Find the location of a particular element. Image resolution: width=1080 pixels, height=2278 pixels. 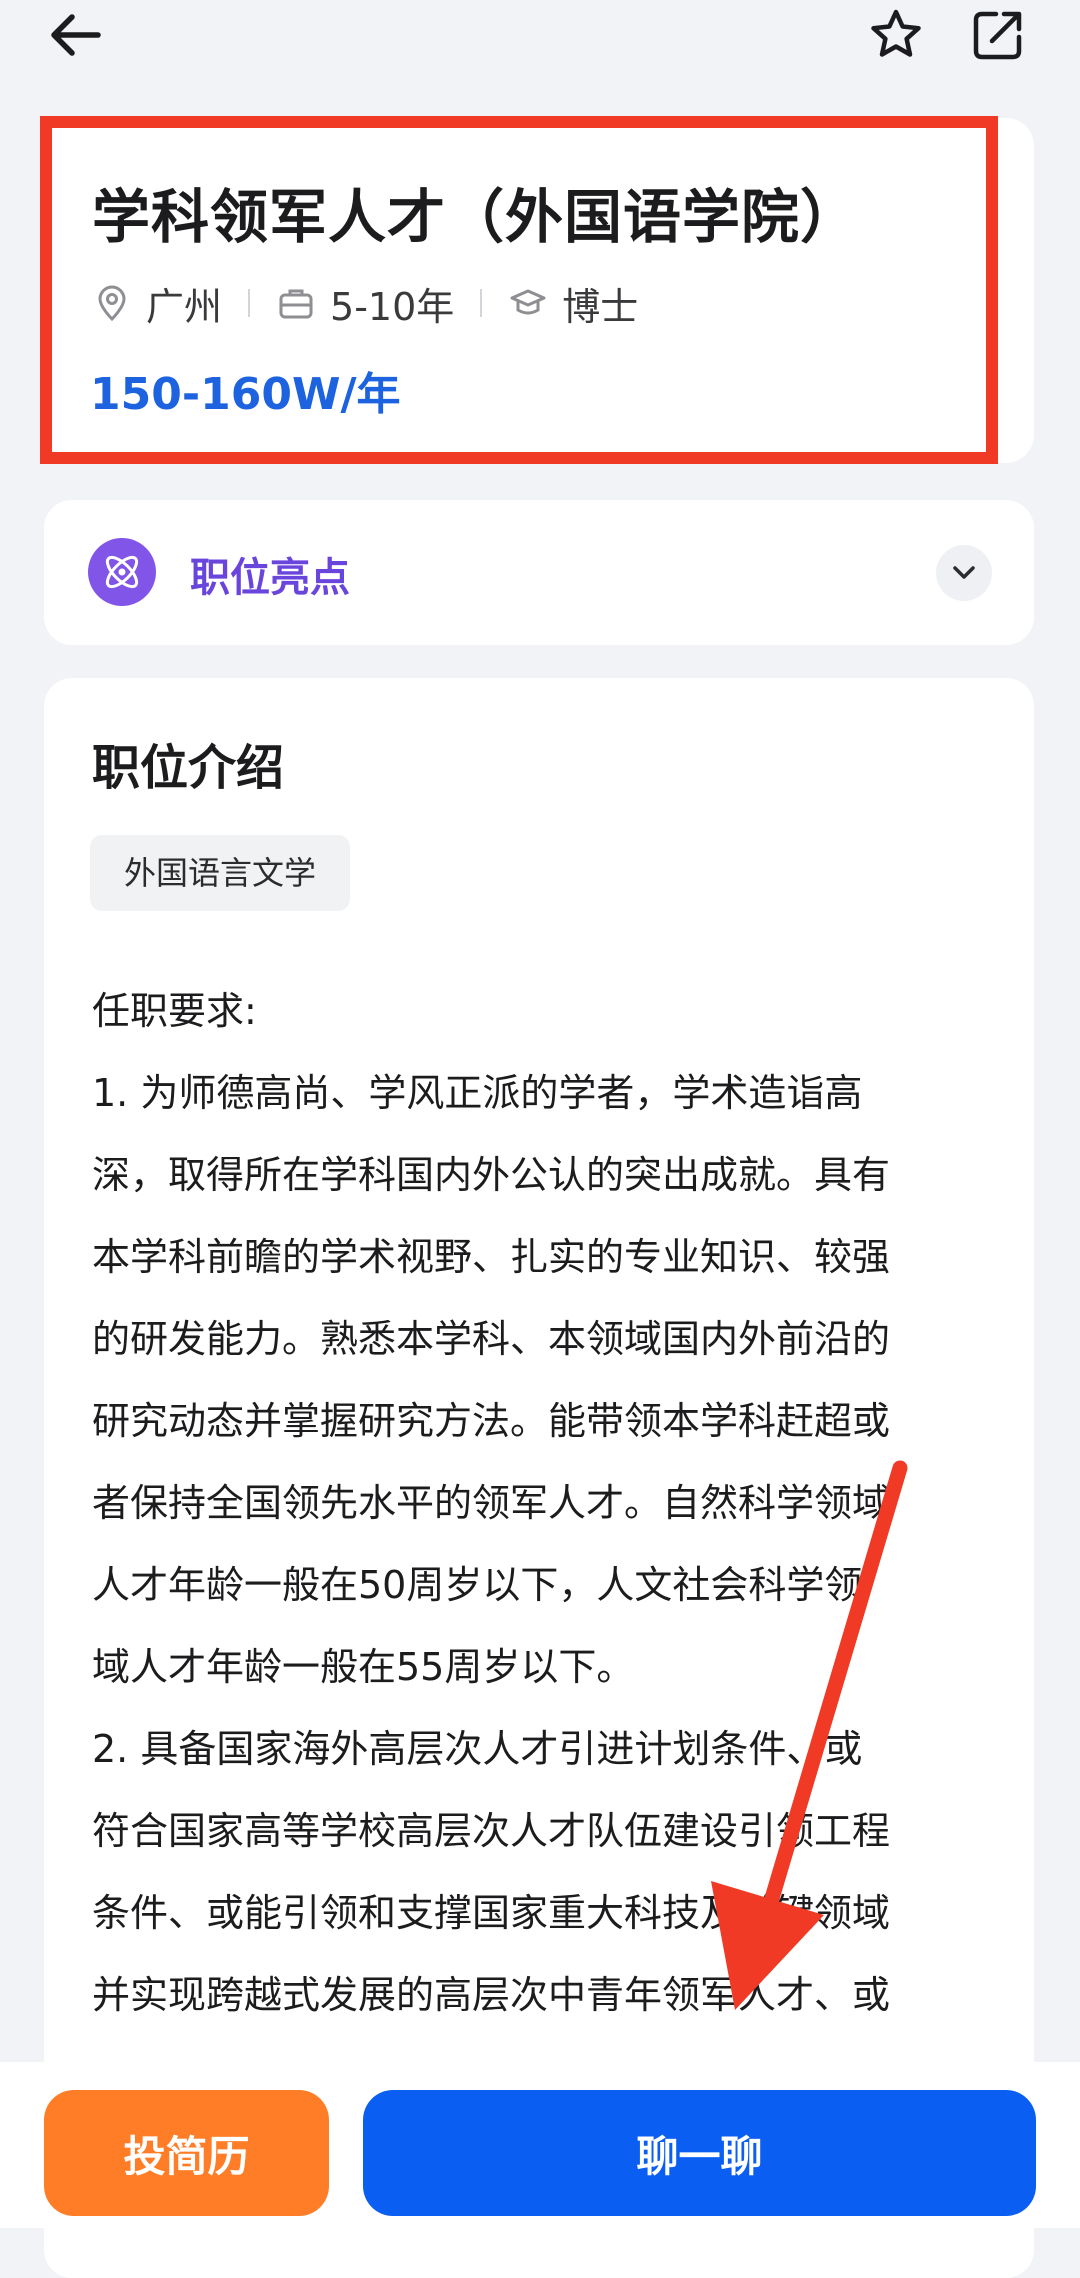

job-meta: 广州 5-10年 博士 is located at coordinates (365, 303).